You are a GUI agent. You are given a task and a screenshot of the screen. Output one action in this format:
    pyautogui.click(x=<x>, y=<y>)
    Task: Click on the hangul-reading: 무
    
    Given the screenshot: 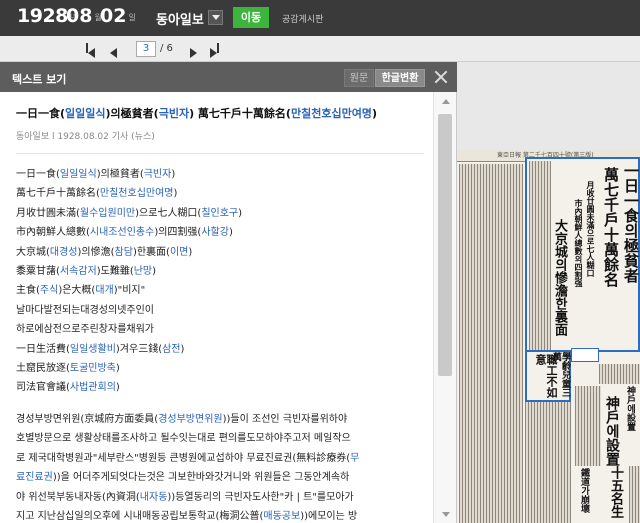 What is the action you would take?
    pyautogui.click(x=355, y=458)
    